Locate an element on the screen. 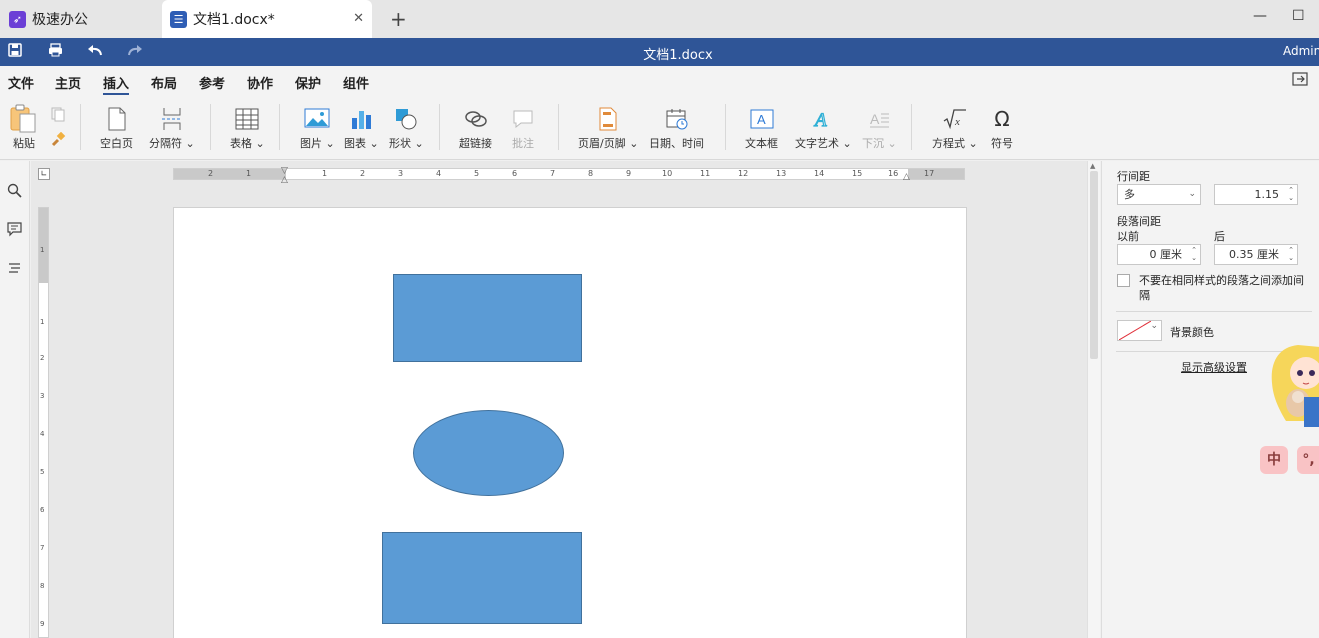 The width and height of the screenshot is (1319, 638). tab-document-label: 文档1.docx* is located at coordinates (234, 20).